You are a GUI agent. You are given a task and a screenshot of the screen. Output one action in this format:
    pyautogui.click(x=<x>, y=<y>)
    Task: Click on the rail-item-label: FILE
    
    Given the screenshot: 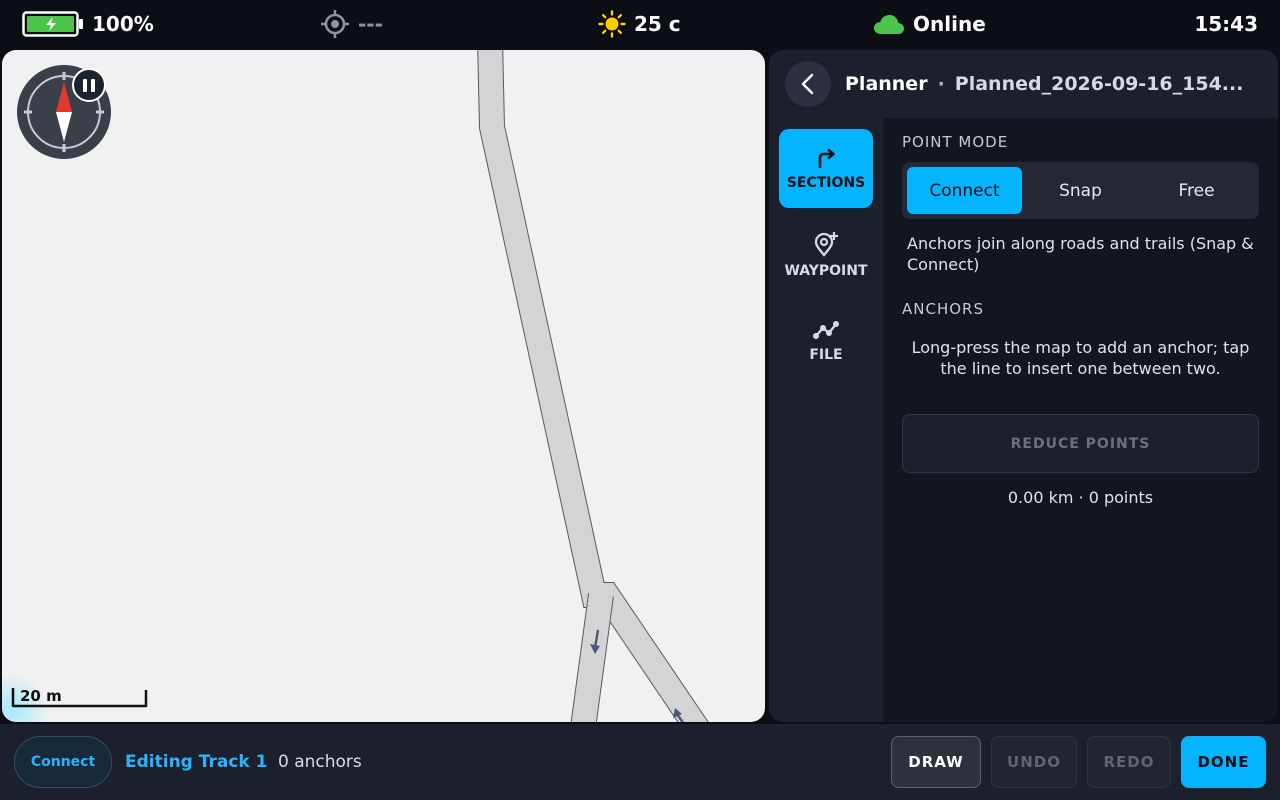 What is the action you would take?
    pyautogui.click(x=826, y=354)
    